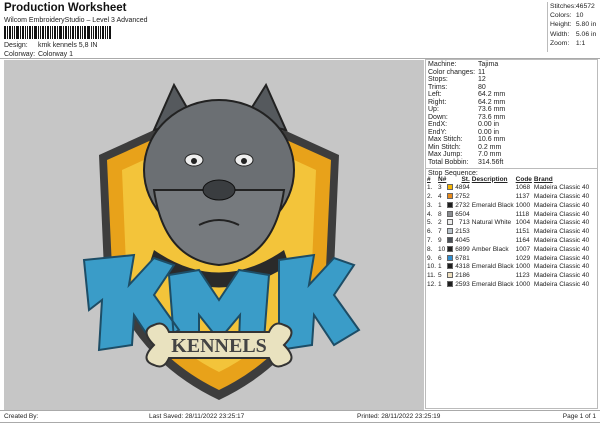 Image resolution: width=600 pixels, height=424 pixels. What do you see at coordinates (522, 241) in the screenshot?
I see `code: 1164` at bounding box center [522, 241].